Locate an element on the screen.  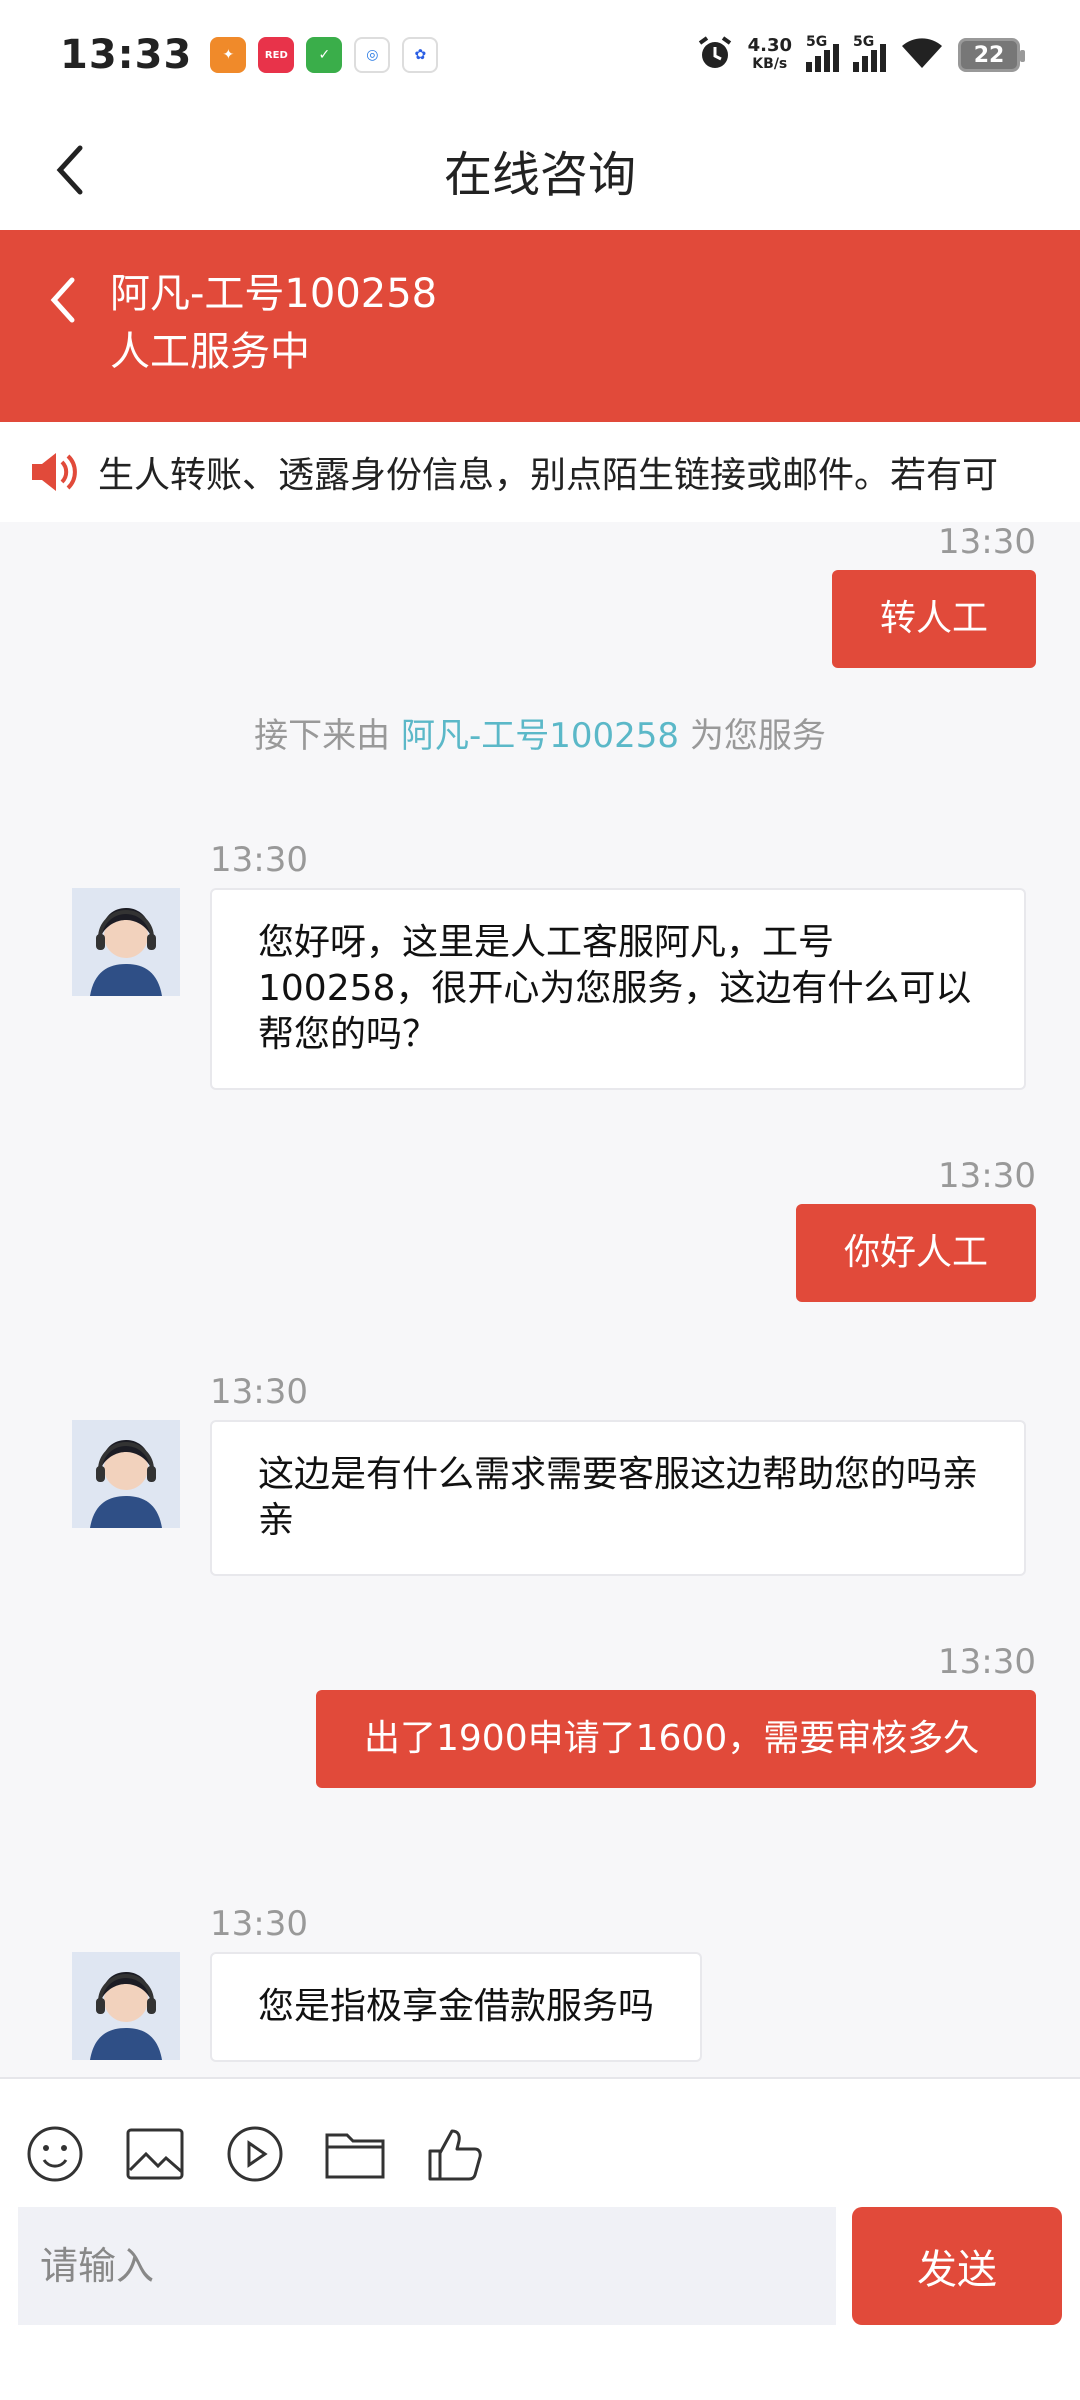
agent-name: 阿凡-工号100258 is located at coordinates (274, 294).